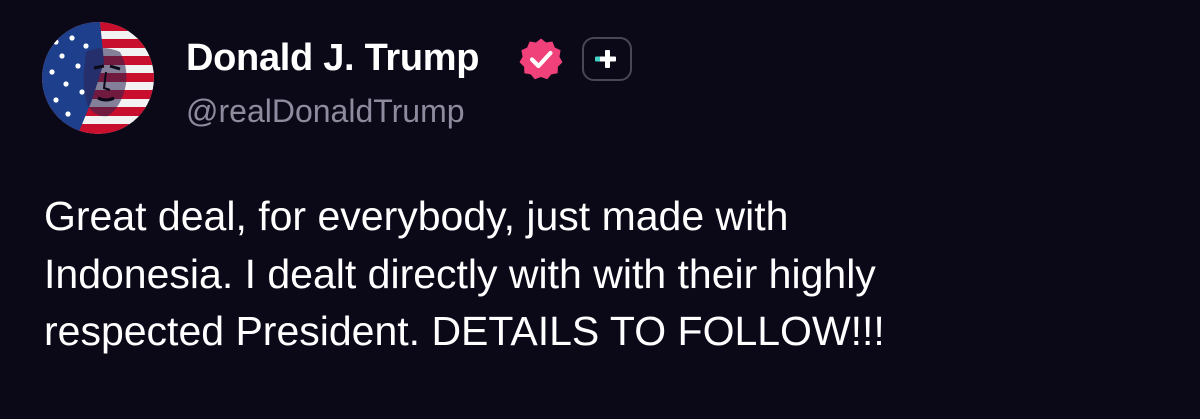 This screenshot has width=1200, height=419. What do you see at coordinates (541, 59) in the screenshot?
I see `verified-badge-icon` at bounding box center [541, 59].